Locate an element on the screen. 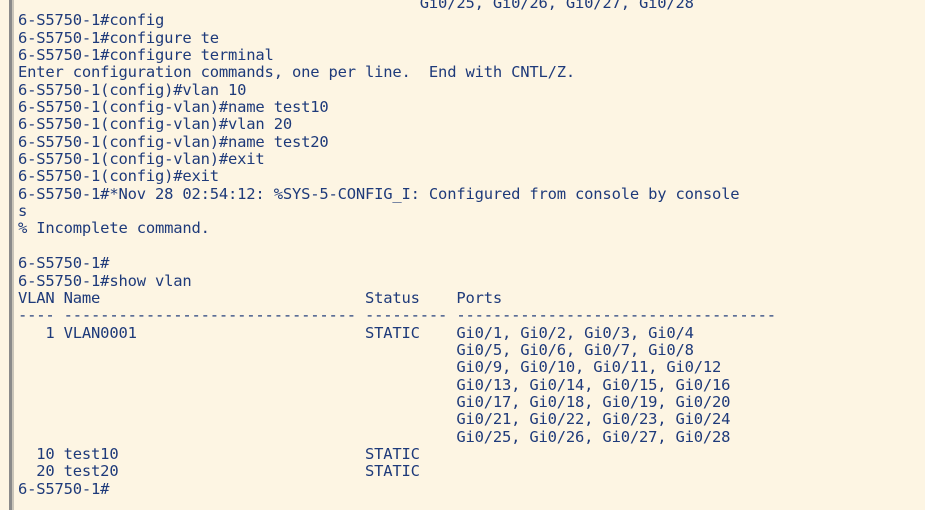  terminal-line: 6-S5750-1(config-vlan)#exit is located at coordinates (141, 159).